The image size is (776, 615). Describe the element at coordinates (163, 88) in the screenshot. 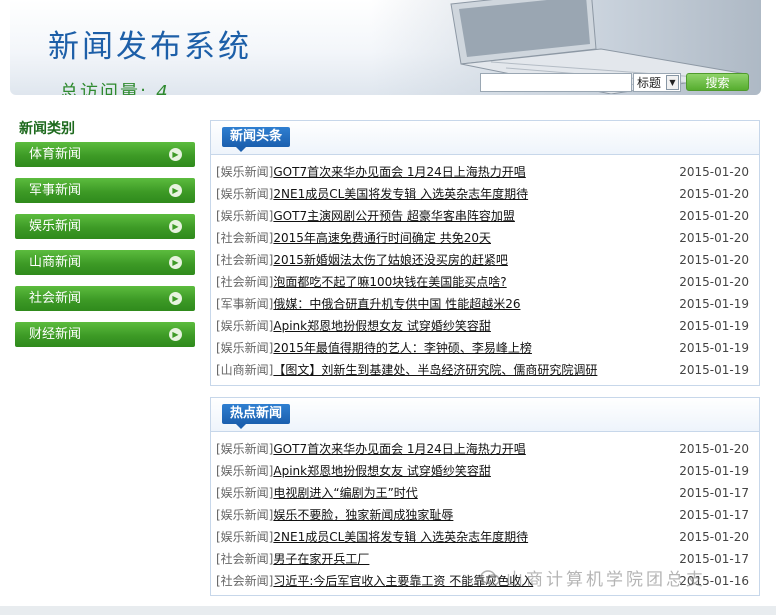

I see `visit-count: 4` at that location.